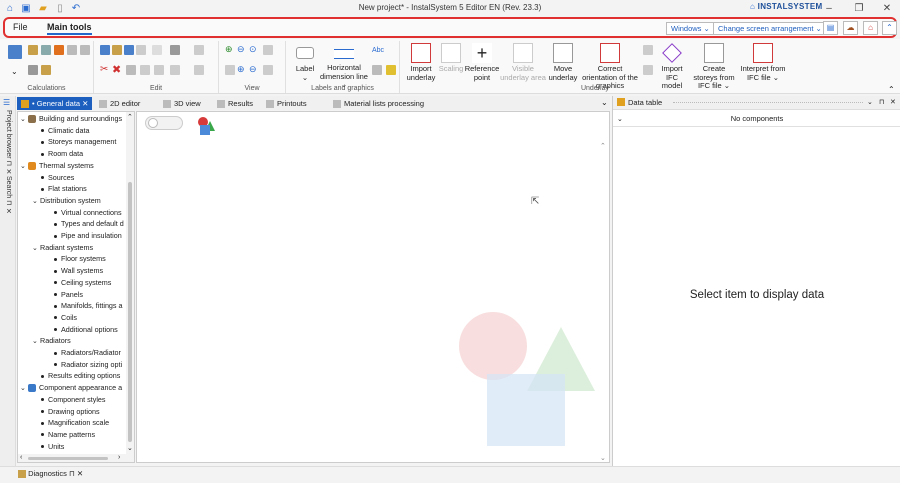 The height and width of the screenshot is (483, 900). I want to click on tab-main-tools: Main tools, so click(69, 28).